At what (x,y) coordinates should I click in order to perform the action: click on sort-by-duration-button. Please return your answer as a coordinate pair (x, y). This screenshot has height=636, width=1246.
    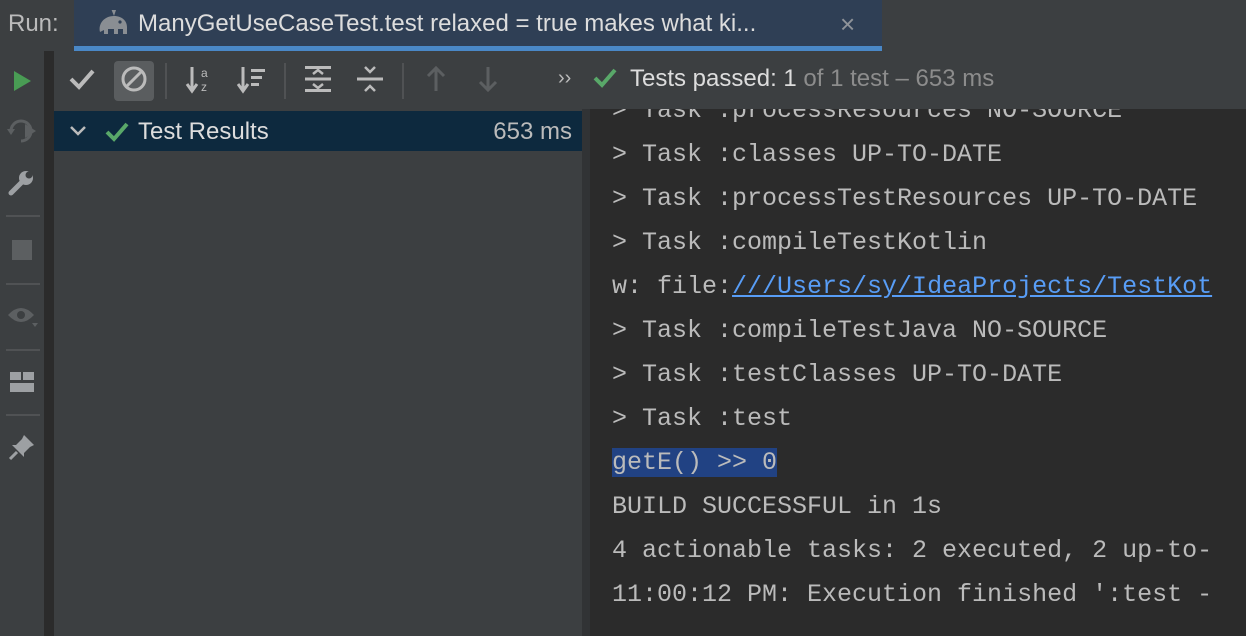
    Looking at the image, I should click on (252, 81).